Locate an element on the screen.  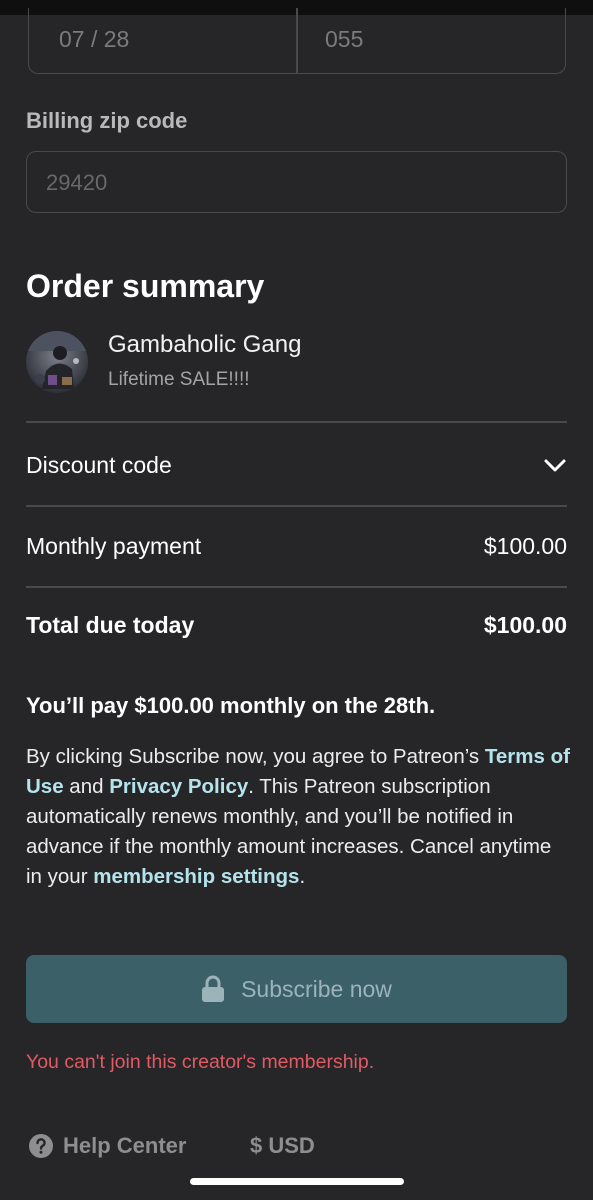
question-circle-icon is located at coordinates (41, 1146).